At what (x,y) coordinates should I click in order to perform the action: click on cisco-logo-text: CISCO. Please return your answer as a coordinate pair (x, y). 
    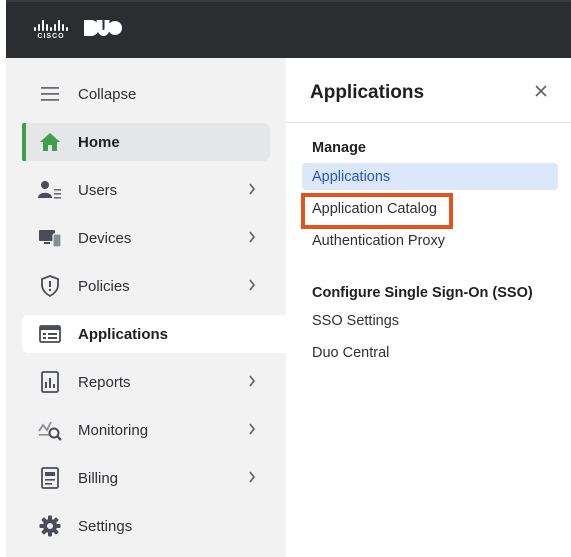
    Looking at the image, I should click on (51, 36).